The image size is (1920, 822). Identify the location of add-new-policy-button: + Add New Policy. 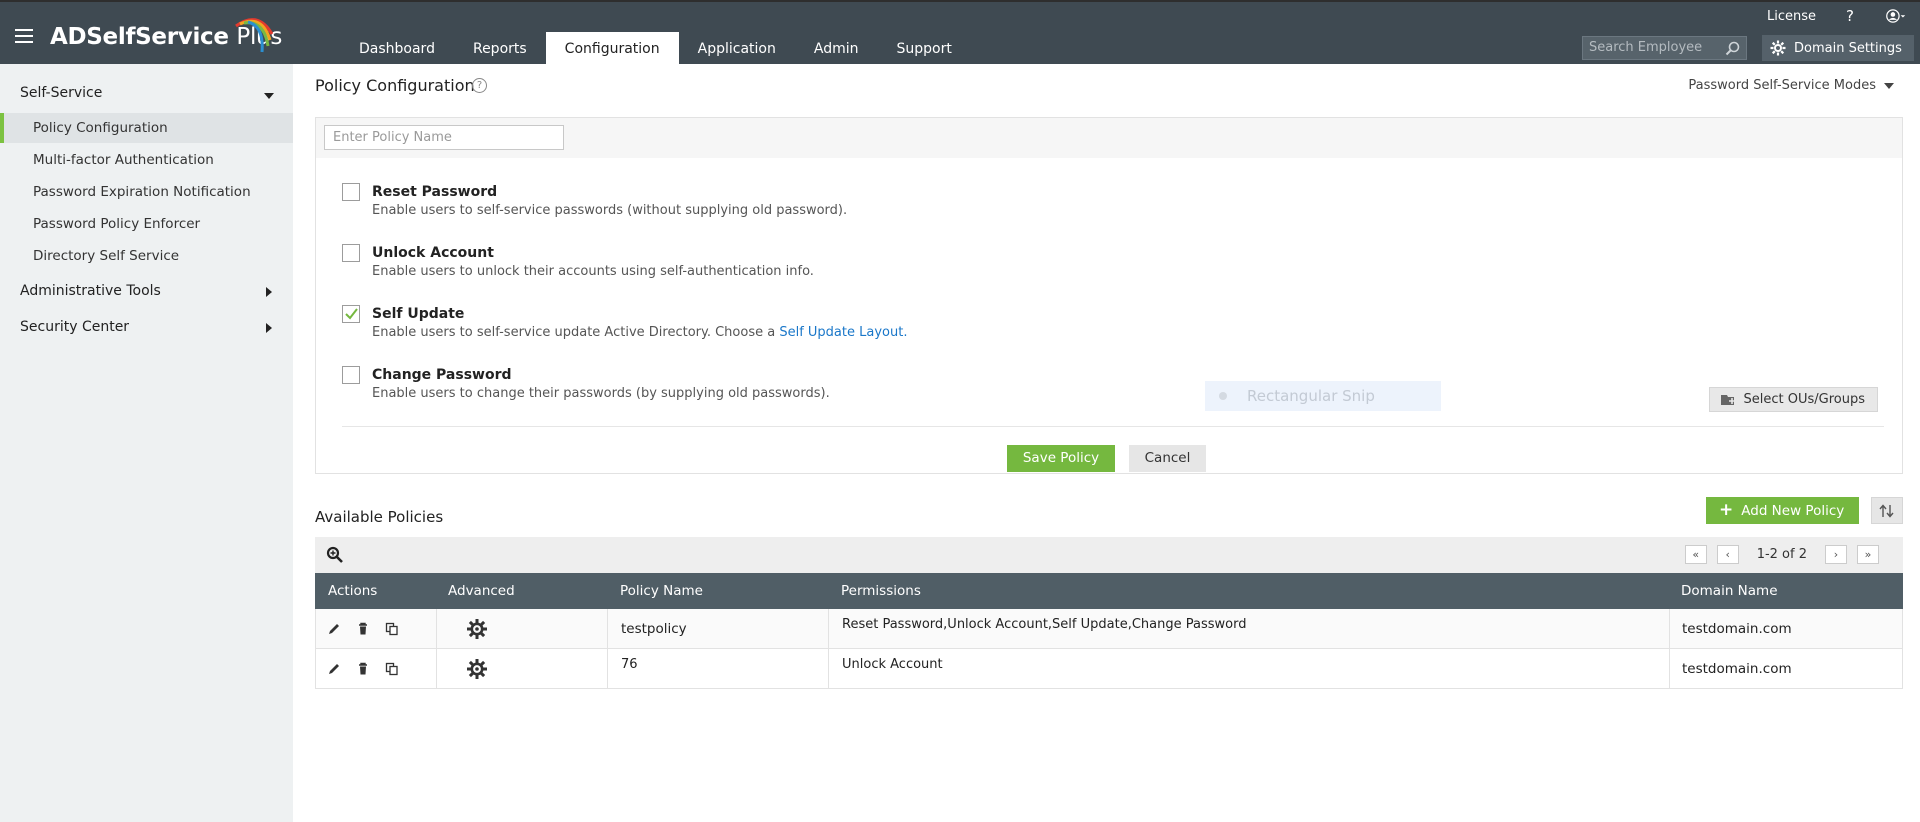
(1782, 510).